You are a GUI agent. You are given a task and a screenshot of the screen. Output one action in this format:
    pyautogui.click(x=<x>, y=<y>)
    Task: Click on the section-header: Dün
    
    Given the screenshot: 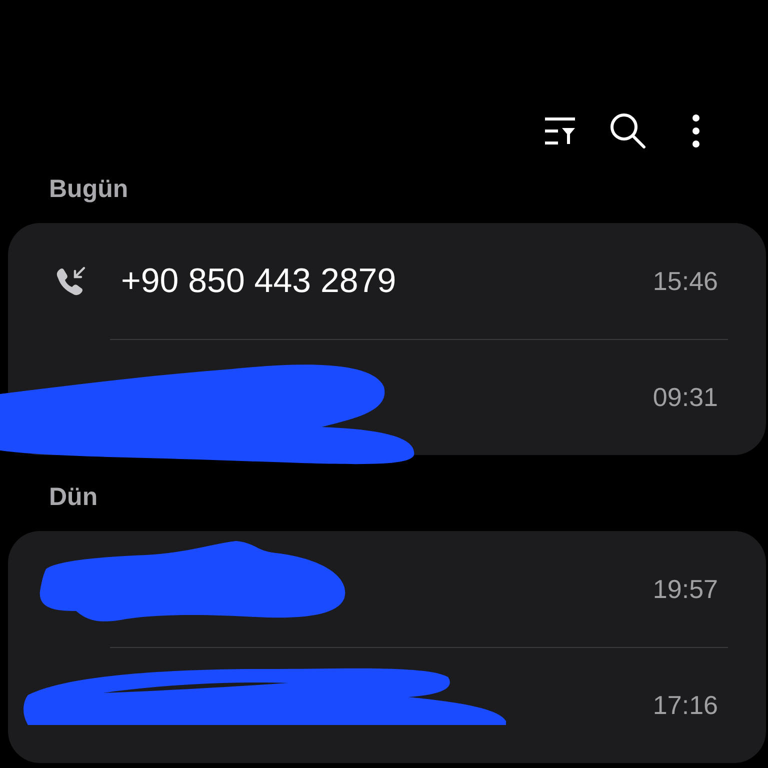 What is the action you would take?
    pyautogui.click(x=73, y=497)
    